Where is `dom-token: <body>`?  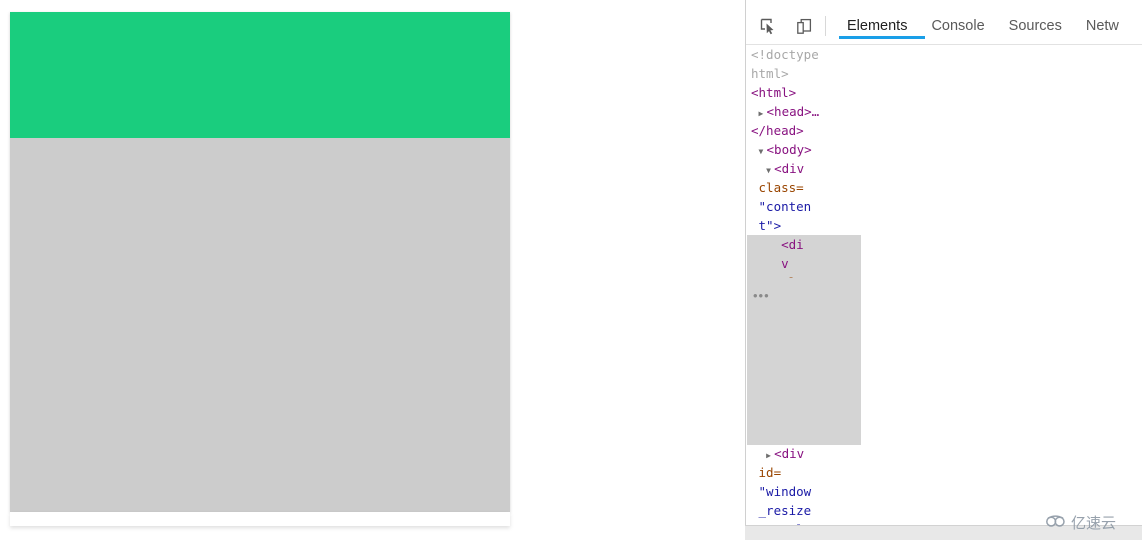
dom-token: <body> is located at coordinates (789, 149).